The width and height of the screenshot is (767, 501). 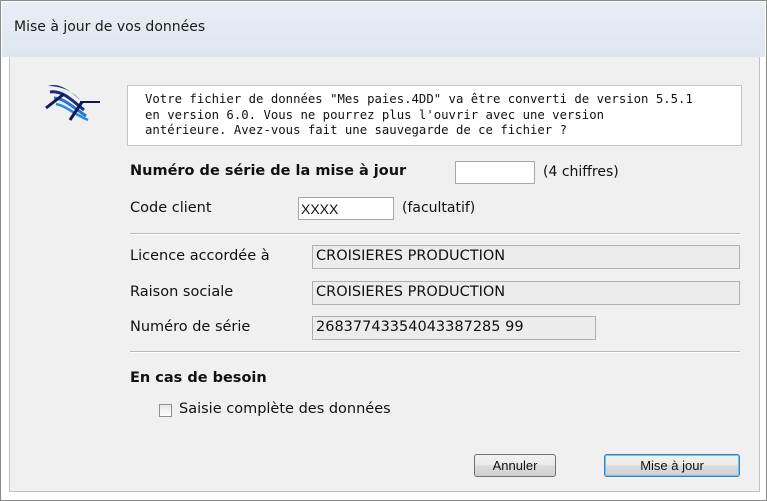 I want to click on full-entry-checkbox-label: Saisie complète des données, so click(x=285, y=409).